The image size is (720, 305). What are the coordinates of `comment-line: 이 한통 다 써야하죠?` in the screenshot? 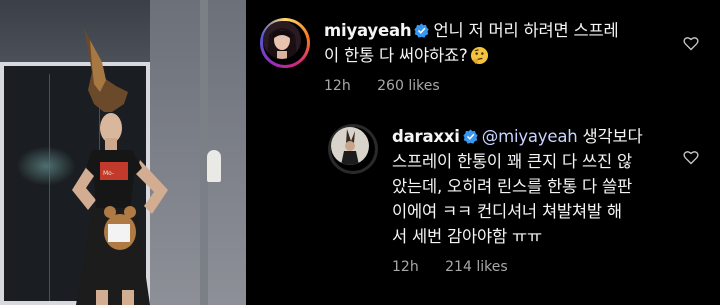 It's located at (396, 55).